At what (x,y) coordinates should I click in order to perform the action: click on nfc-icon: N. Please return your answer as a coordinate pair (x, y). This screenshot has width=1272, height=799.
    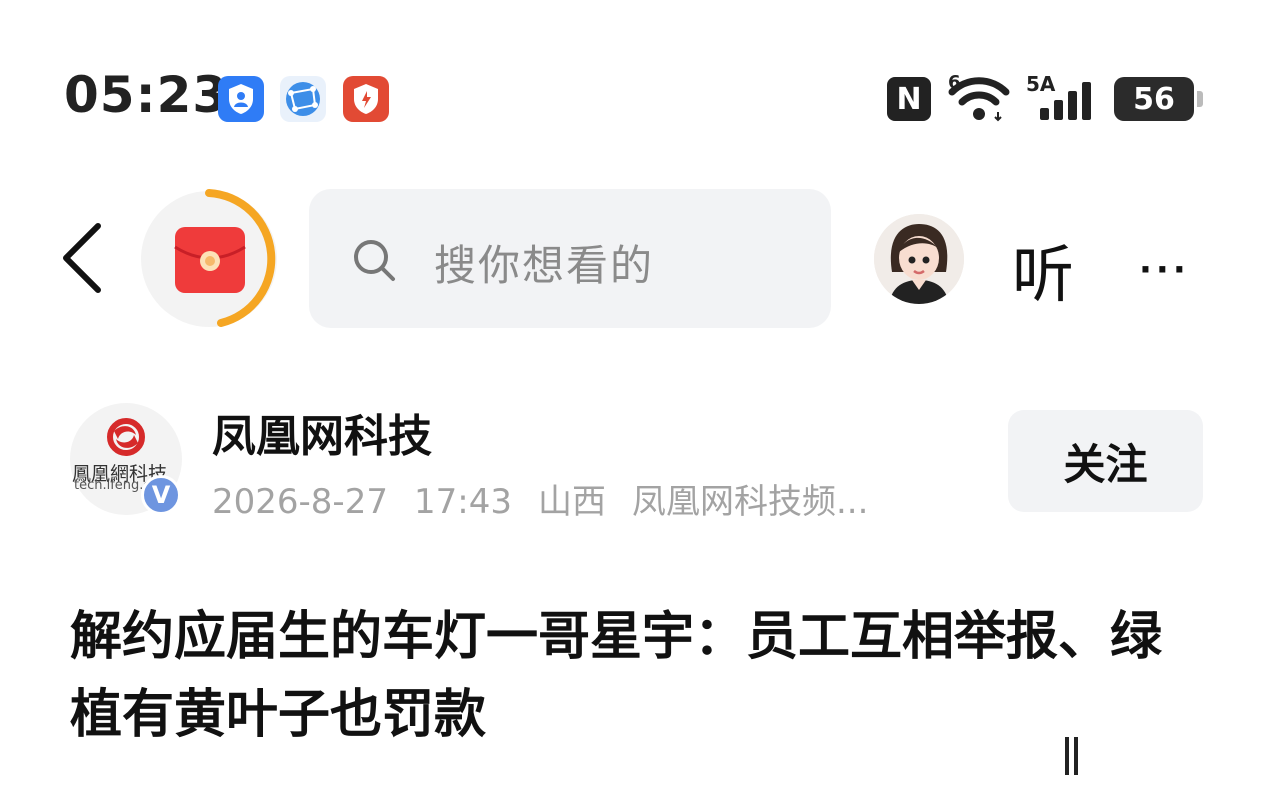
    Looking at the image, I should click on (909, 99).